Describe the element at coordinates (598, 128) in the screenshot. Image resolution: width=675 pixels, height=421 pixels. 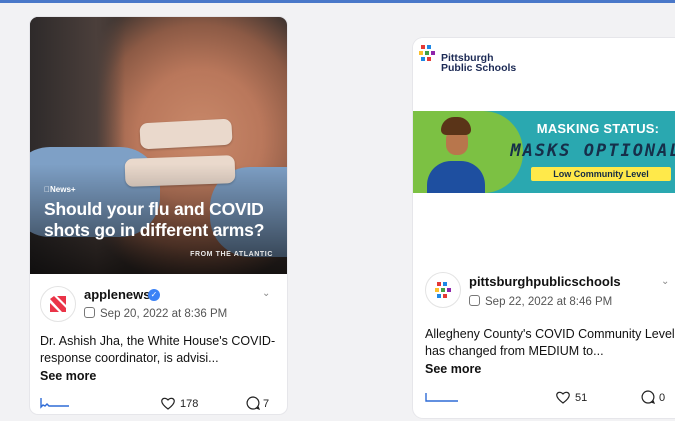
I see `banner-title: MASKING STATUS:` at that location.